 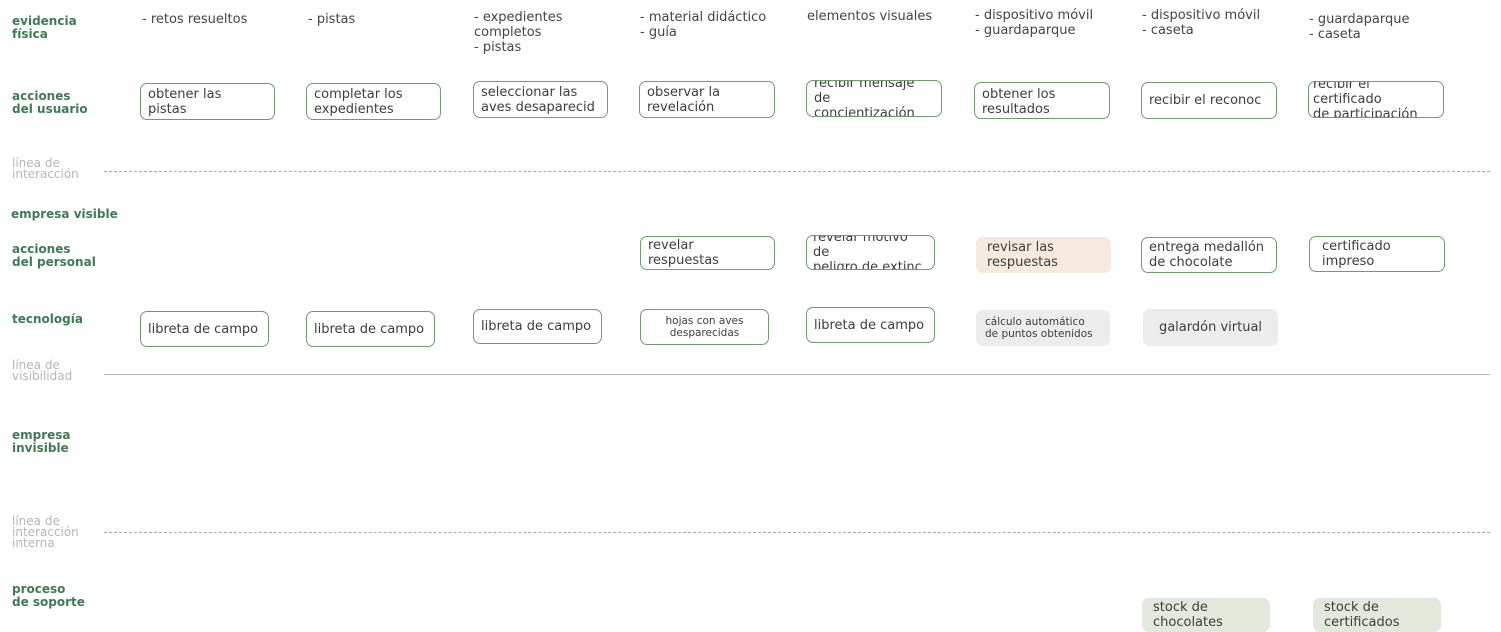 I want to click on linea-interaccion-divider, so click(x=797, y=171).